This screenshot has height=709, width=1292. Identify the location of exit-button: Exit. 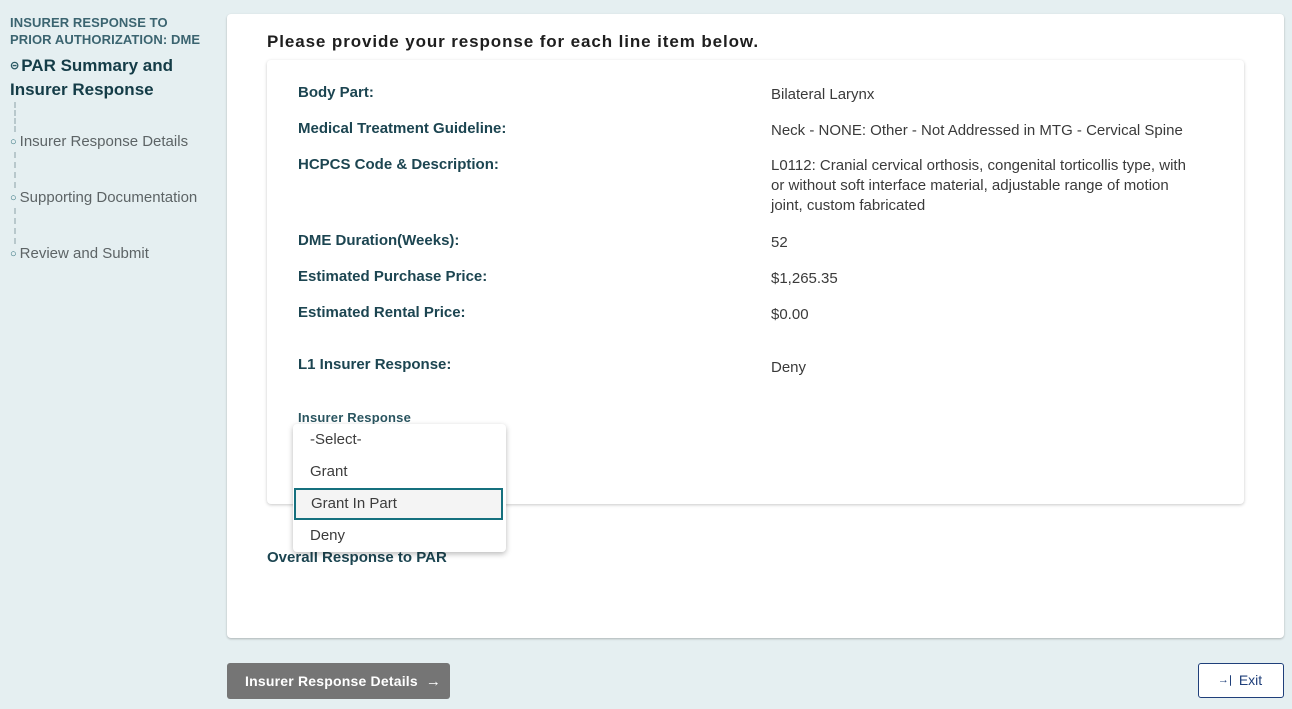
(1241, 680).